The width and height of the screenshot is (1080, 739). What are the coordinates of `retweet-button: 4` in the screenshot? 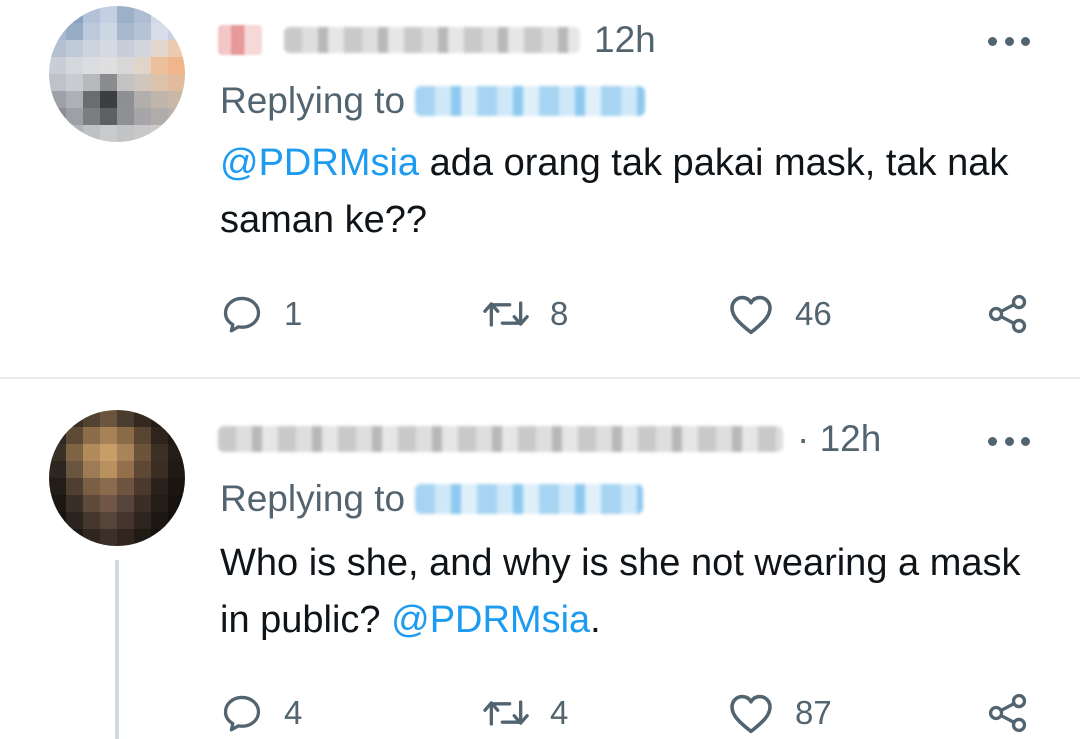 It's located at (525, 713).